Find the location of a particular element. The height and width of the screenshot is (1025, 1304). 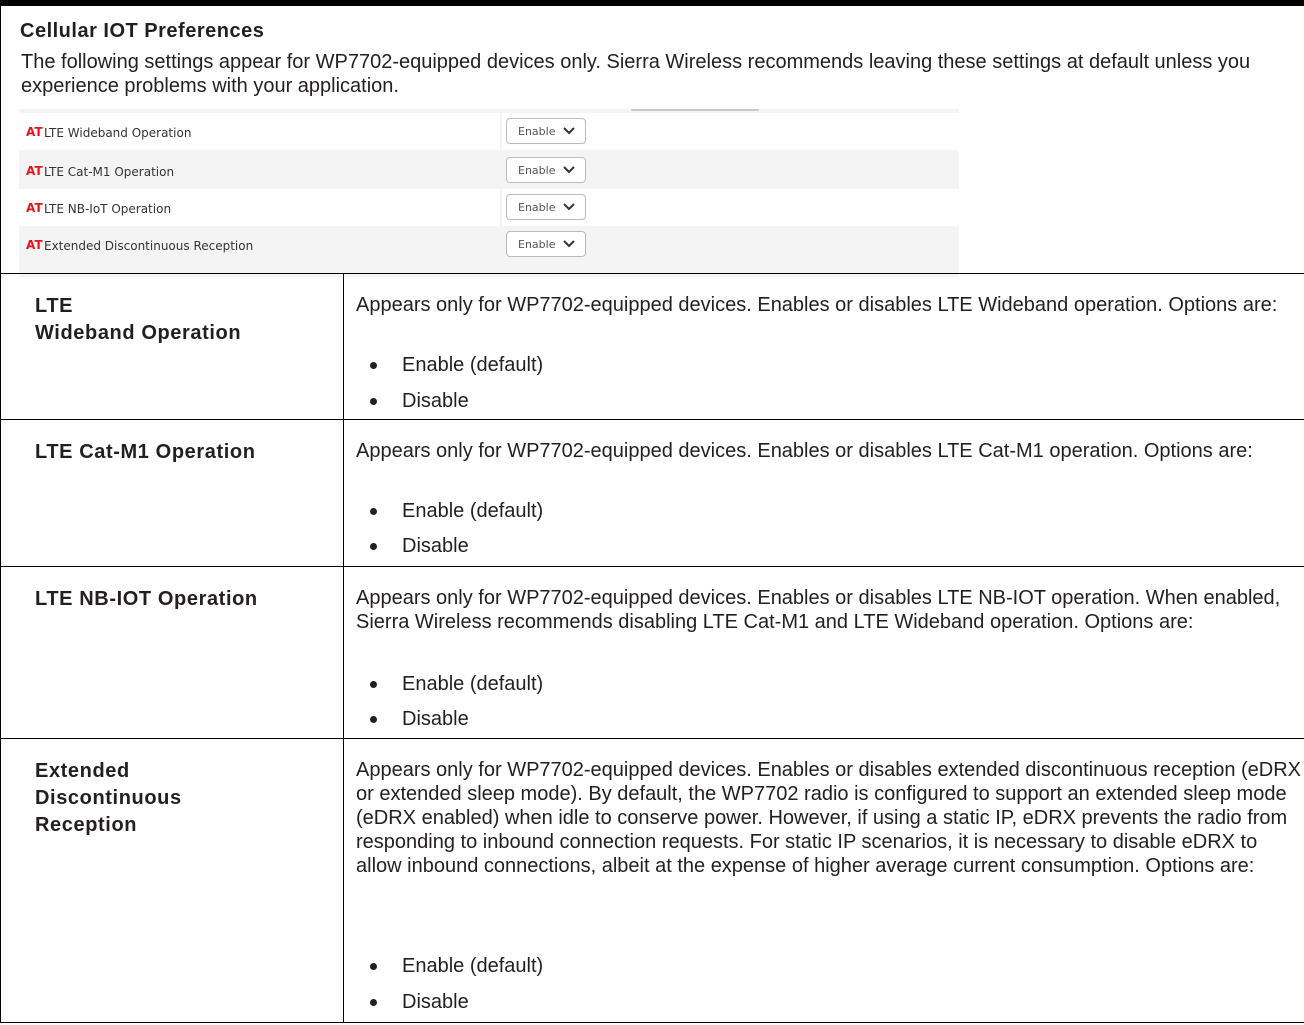

setting-row: AT LTE Wideband Operation Enable is located at coordinates (489, 131).